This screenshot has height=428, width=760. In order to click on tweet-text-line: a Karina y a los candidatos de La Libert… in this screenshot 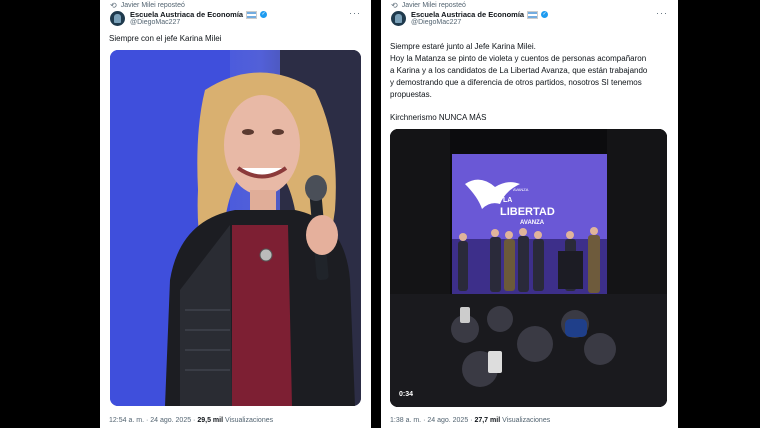, I will do `click(519, 70)`.